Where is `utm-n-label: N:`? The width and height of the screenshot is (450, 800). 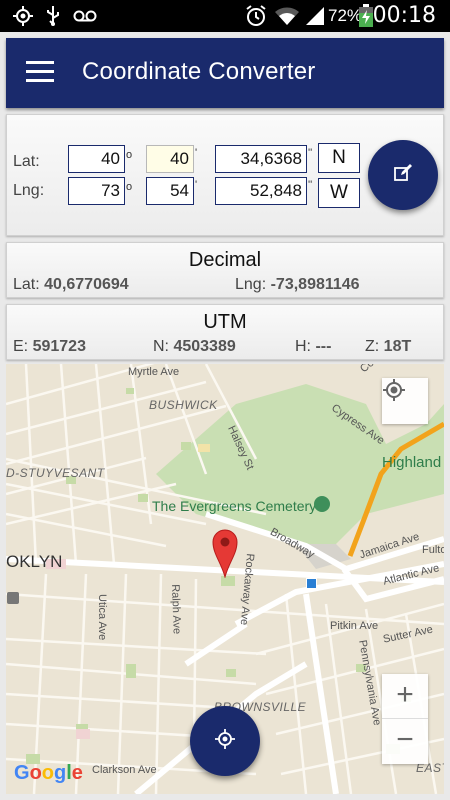
utm-n-label: N: is located at coordinates (161, 346).